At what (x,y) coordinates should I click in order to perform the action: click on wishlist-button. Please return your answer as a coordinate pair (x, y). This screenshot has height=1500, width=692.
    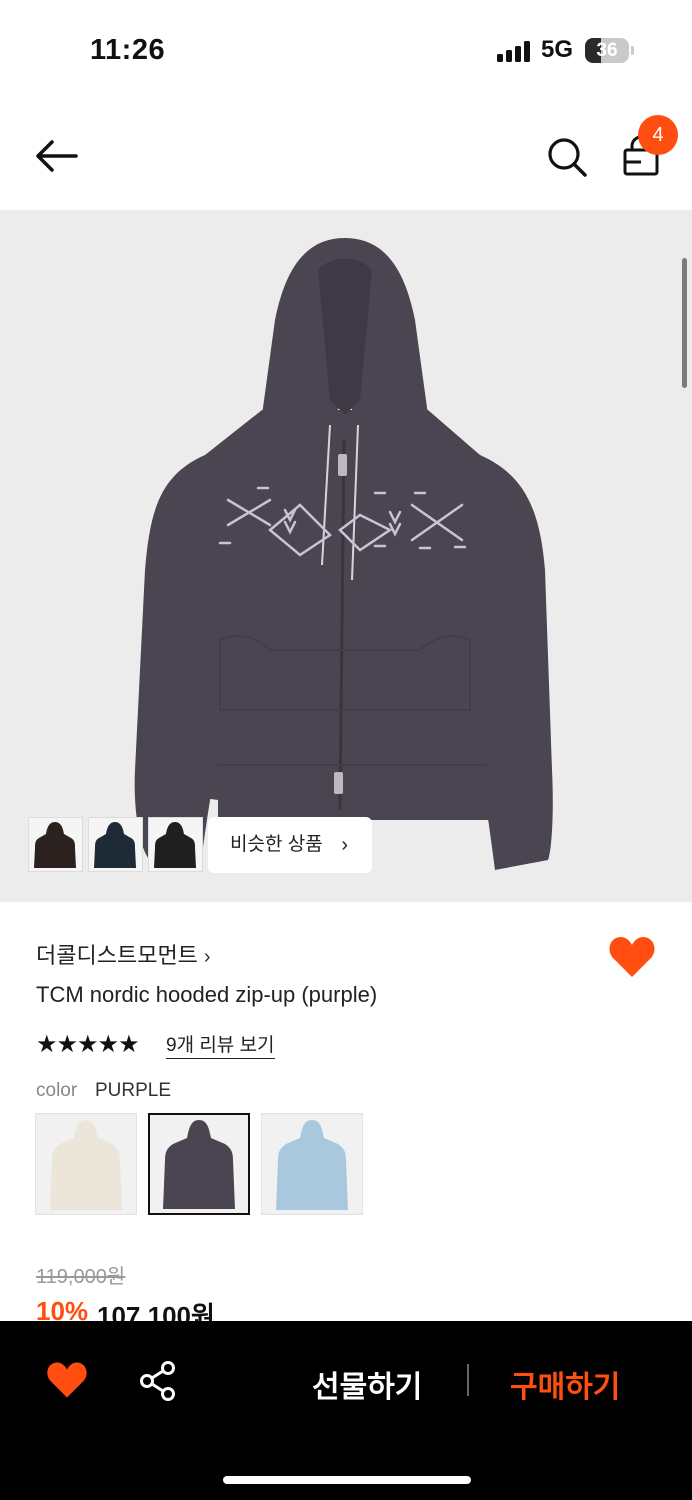
    Looking at the image, I should click on (67, 1380).